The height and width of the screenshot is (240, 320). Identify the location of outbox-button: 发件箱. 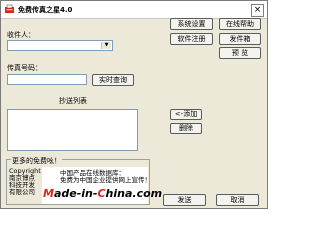
(240, 39).